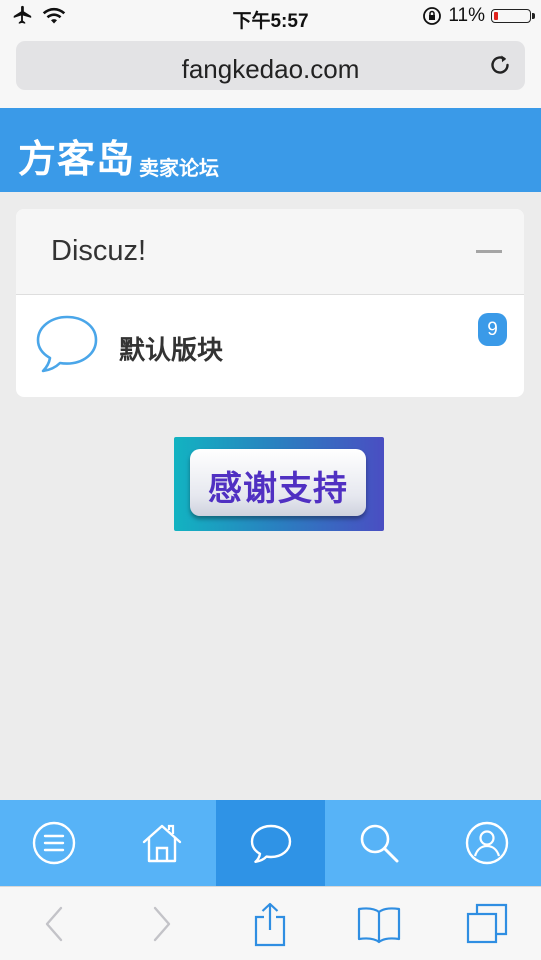 Image resolution: width=541 pixels, height=960 pixels. I want to click on banner-text: 感谢支持, so click(278, 489).